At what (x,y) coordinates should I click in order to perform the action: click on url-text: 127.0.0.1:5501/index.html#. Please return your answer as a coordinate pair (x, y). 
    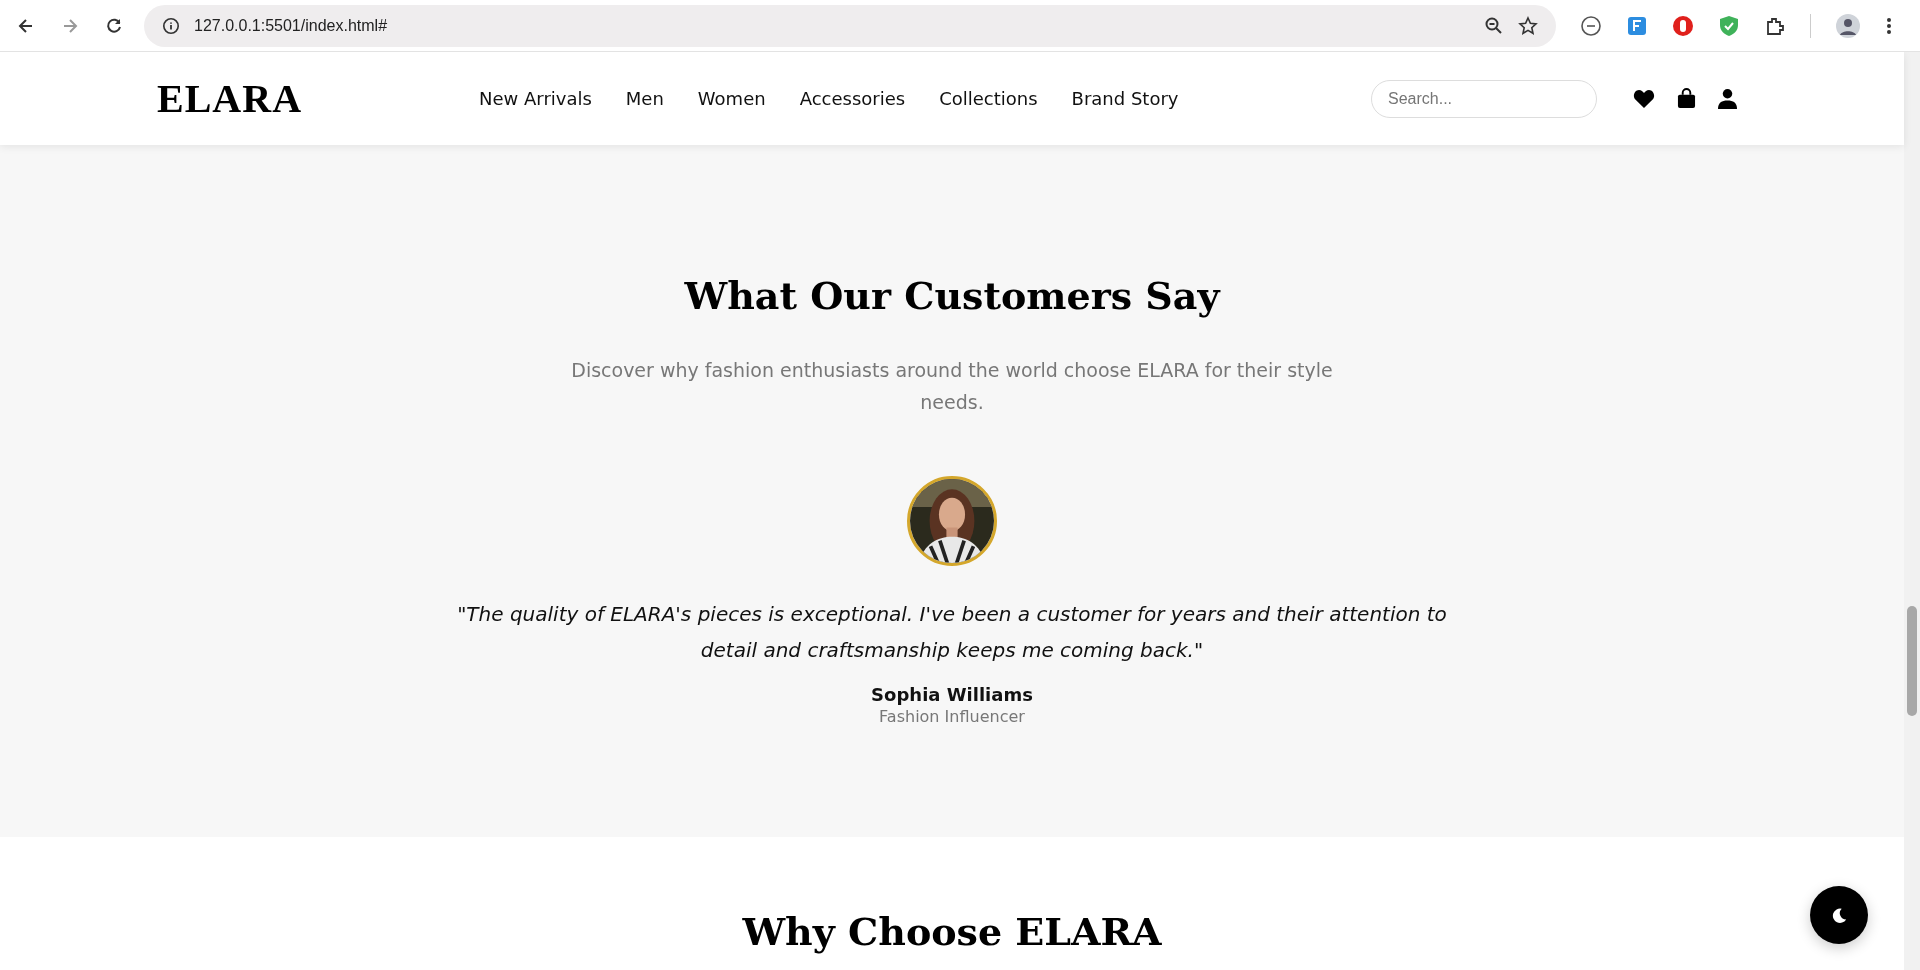
    Looking at the image, I should click on (291, 25).